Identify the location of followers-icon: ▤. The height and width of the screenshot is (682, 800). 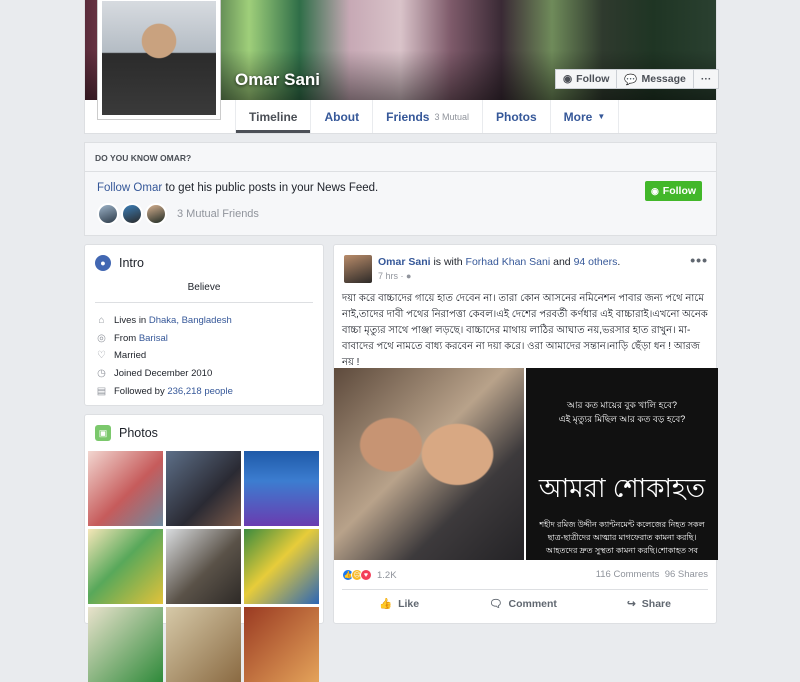
(101, 391).